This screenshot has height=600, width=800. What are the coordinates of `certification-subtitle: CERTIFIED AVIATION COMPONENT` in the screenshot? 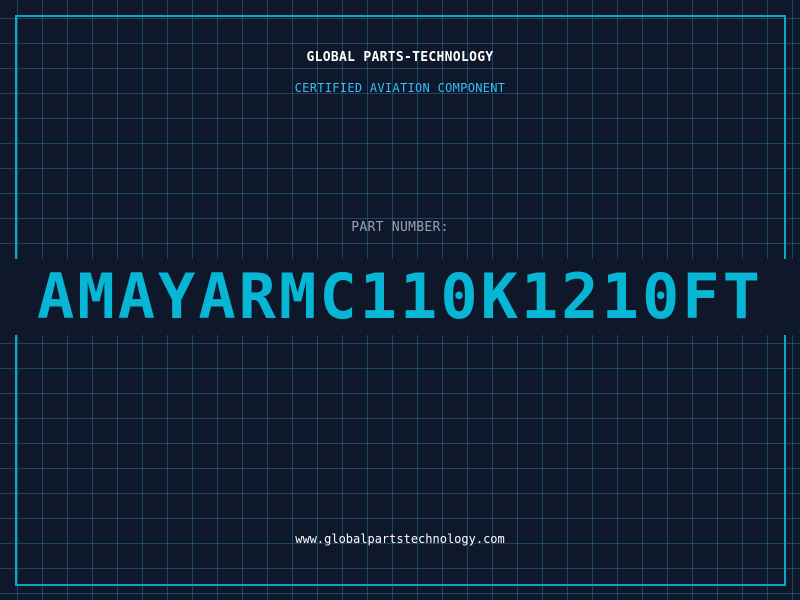 It's located at (400, 88).